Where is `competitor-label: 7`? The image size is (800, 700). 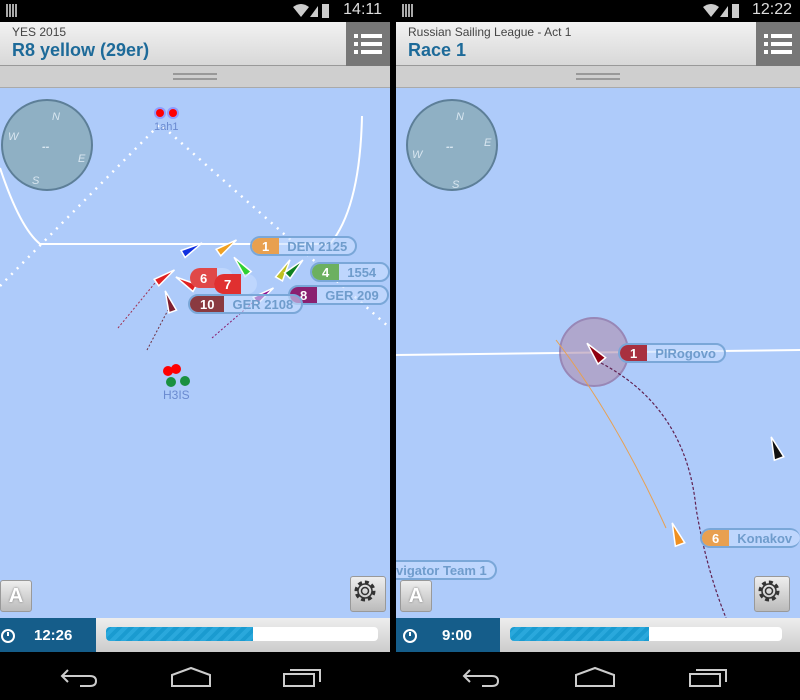 competitor-label: 7 is located at coordinates (236, 284).